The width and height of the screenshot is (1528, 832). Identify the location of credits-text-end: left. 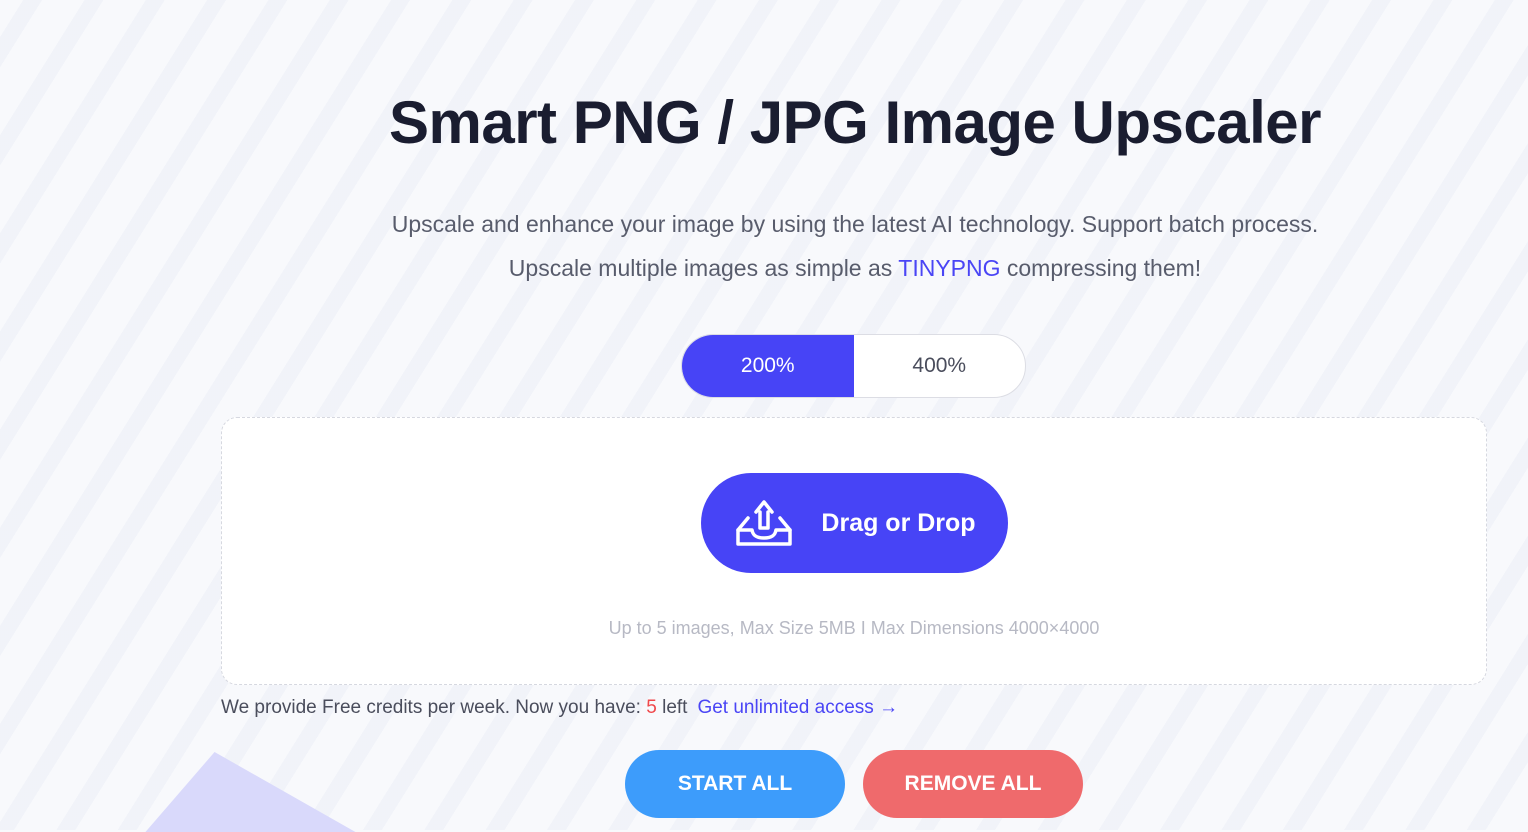
(672, 707).